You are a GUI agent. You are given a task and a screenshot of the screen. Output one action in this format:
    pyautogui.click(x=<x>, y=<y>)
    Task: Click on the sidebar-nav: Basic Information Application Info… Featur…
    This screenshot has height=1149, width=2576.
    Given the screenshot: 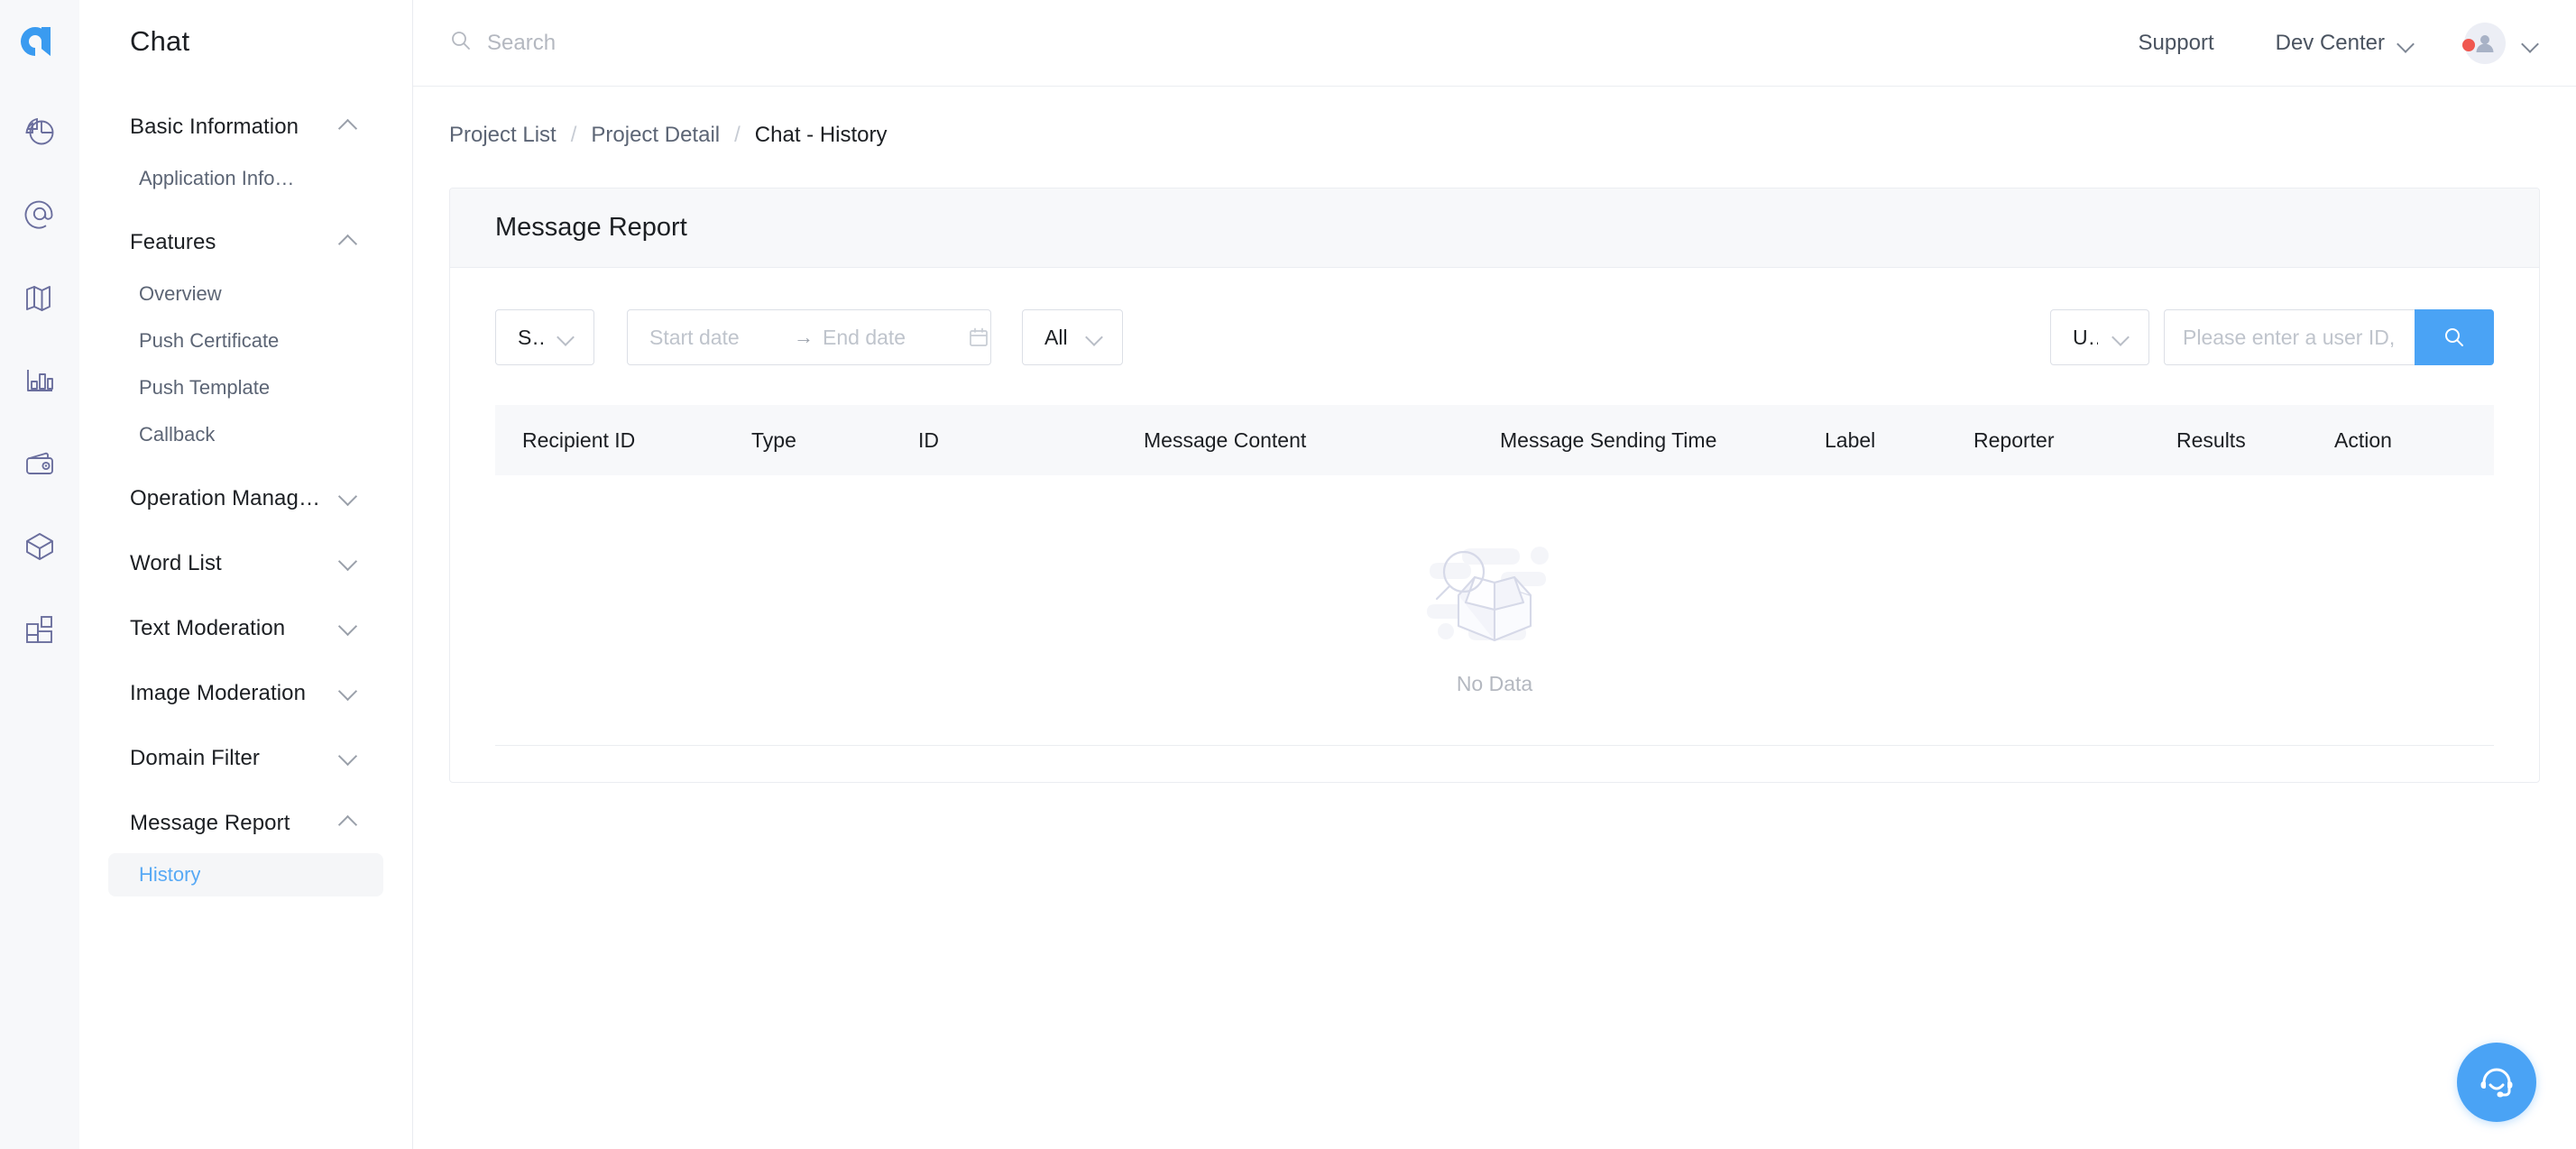 What is the action you would take?
    pyautogui.click(x=246, y=507)
    